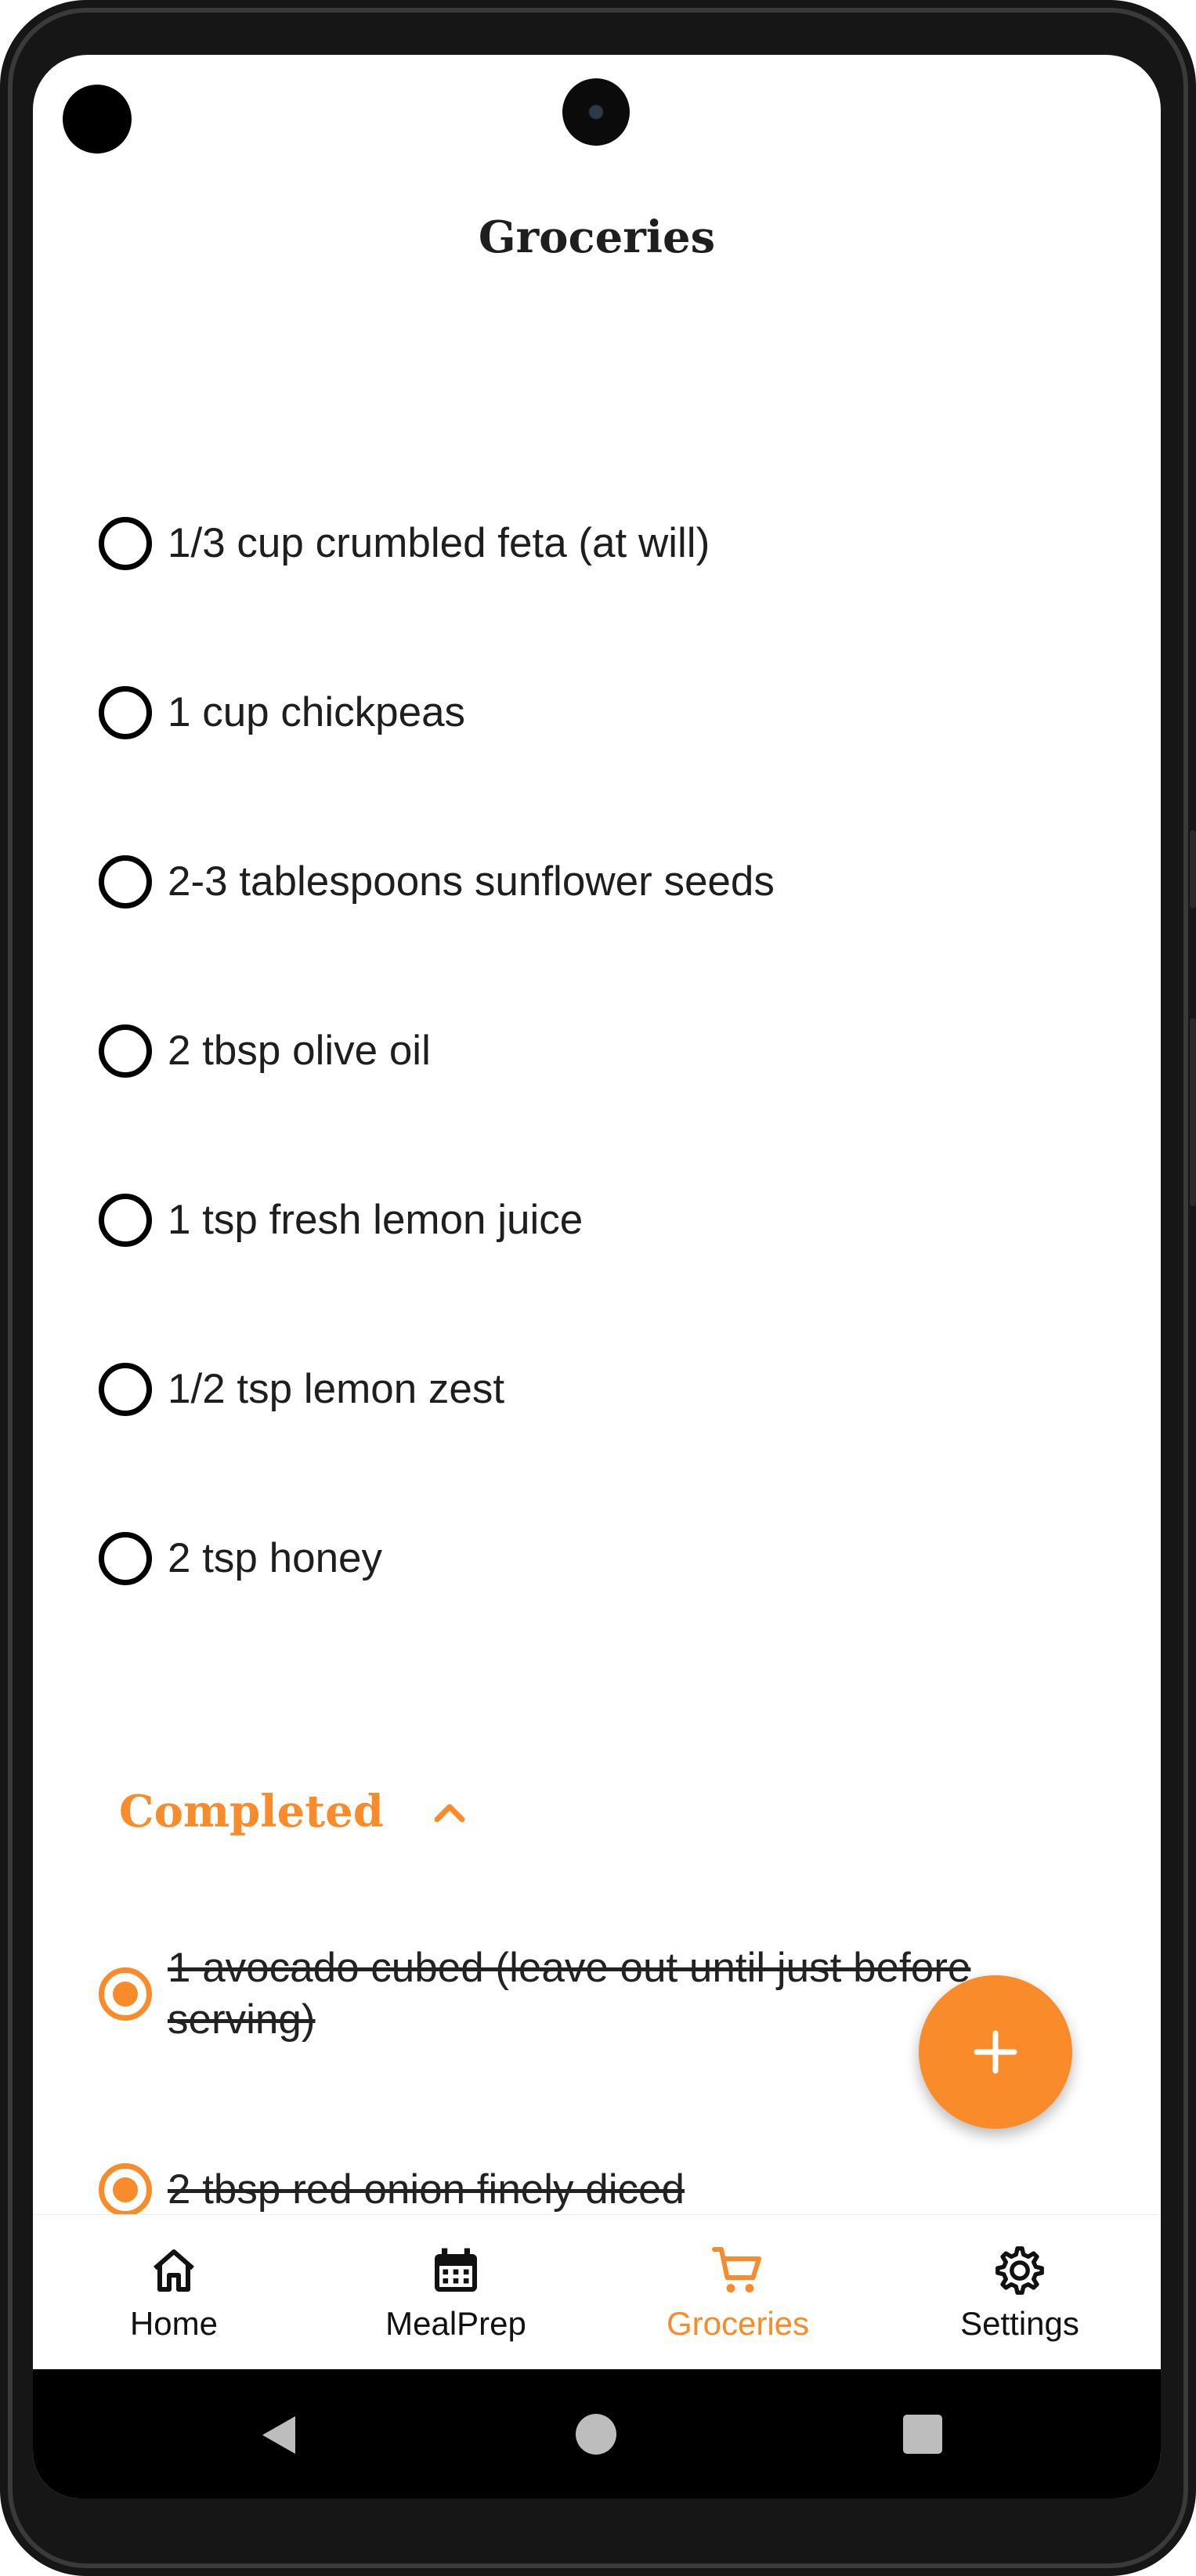  What do you see at coordinates (471, 881) in the screenshot?
I see `item-label: 2-3 tablespoons sunflower seeds` at bounding box center [471, 881].